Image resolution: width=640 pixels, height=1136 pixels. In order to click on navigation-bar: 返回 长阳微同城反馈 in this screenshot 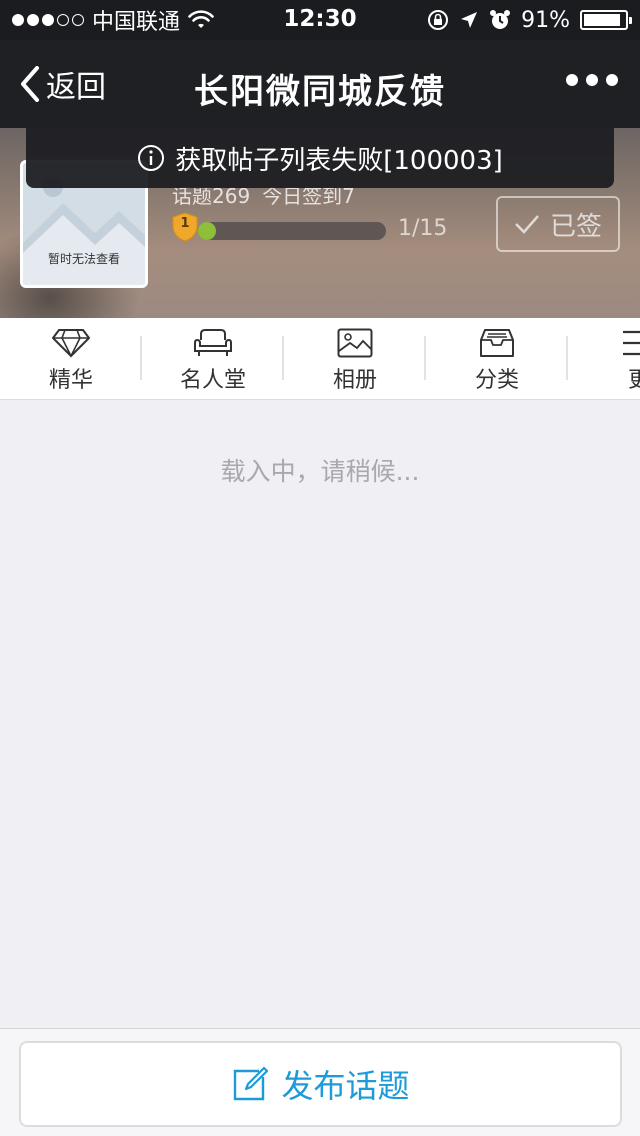, I will do `click(320, 84)`.